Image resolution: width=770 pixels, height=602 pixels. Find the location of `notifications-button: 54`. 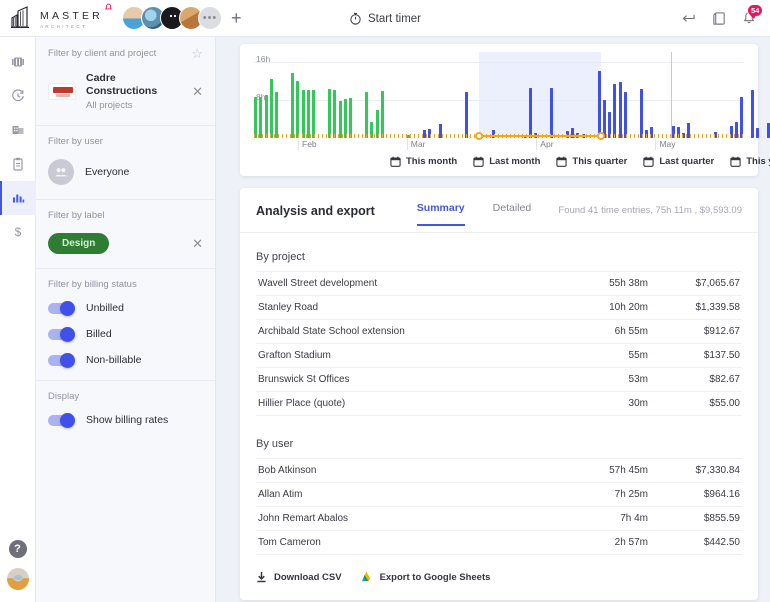

notifications-button: 54 is located at coordinates (753, 14).